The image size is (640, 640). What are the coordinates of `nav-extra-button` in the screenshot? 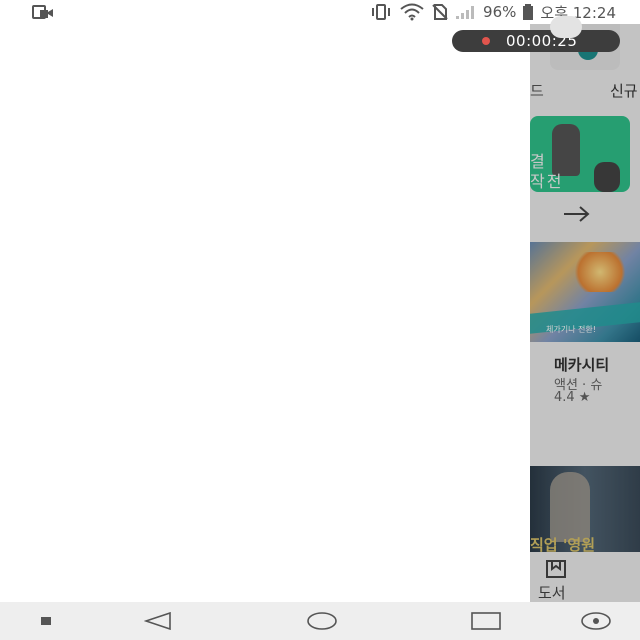 It's located at (596, 621).